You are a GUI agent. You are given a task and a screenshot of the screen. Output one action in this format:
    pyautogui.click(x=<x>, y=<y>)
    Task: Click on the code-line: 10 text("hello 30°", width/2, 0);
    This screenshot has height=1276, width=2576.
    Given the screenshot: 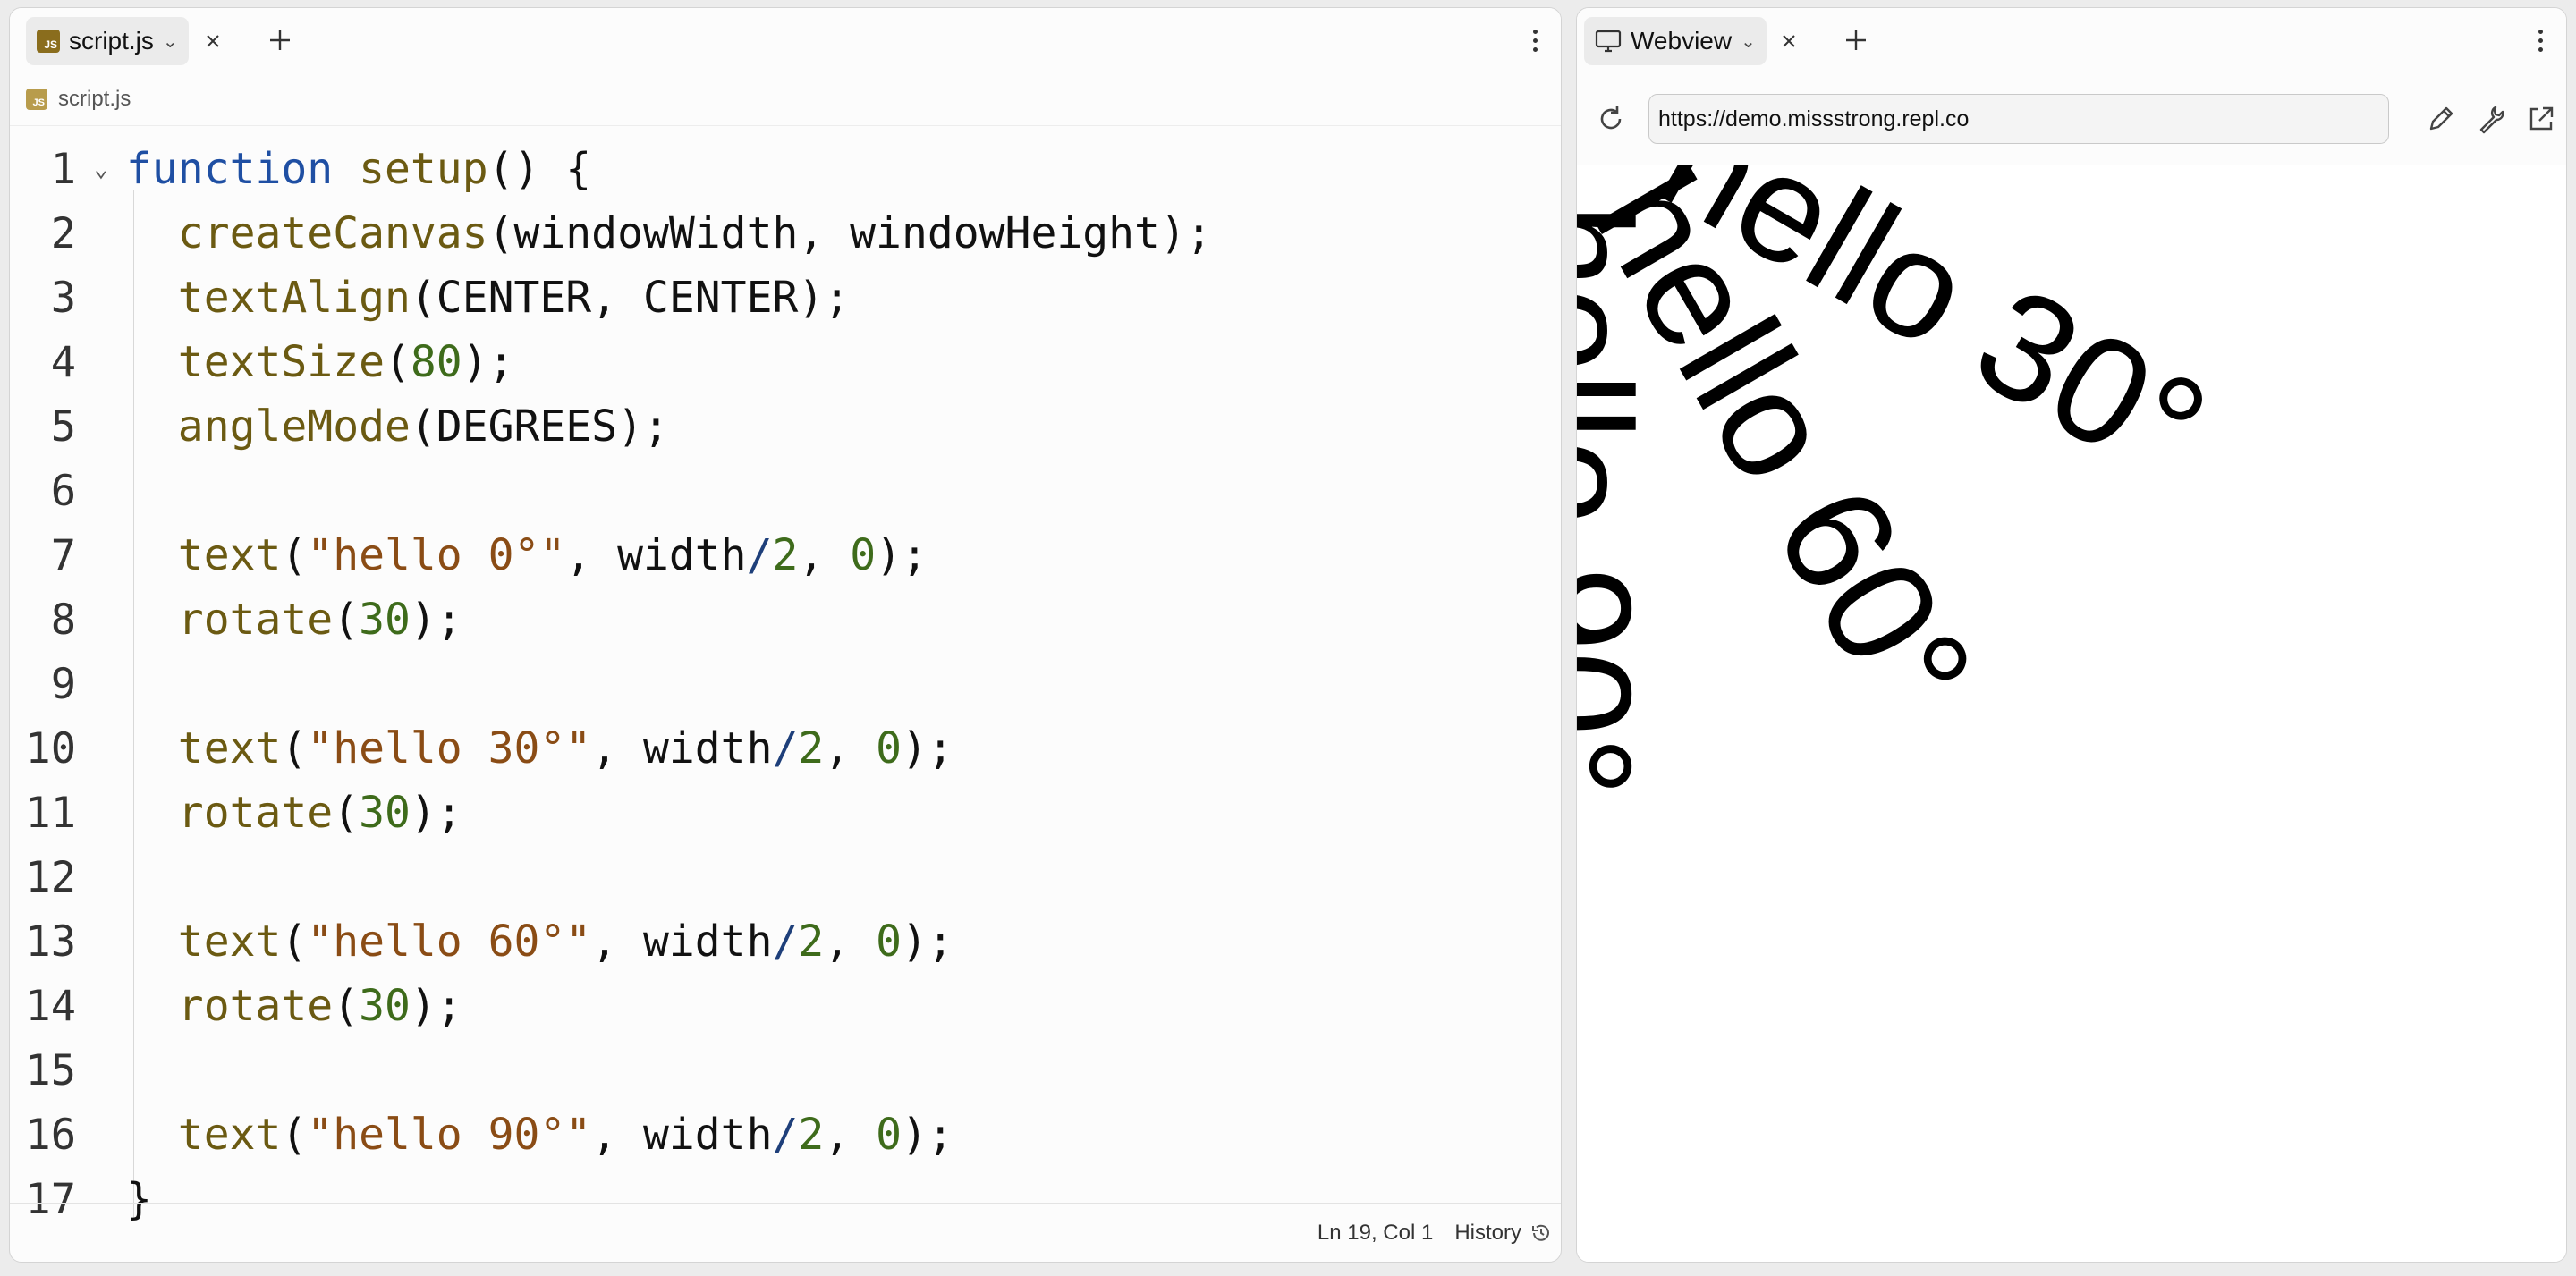 What is the action you would take?
    pyautogui.click(x=481, y=748)
    